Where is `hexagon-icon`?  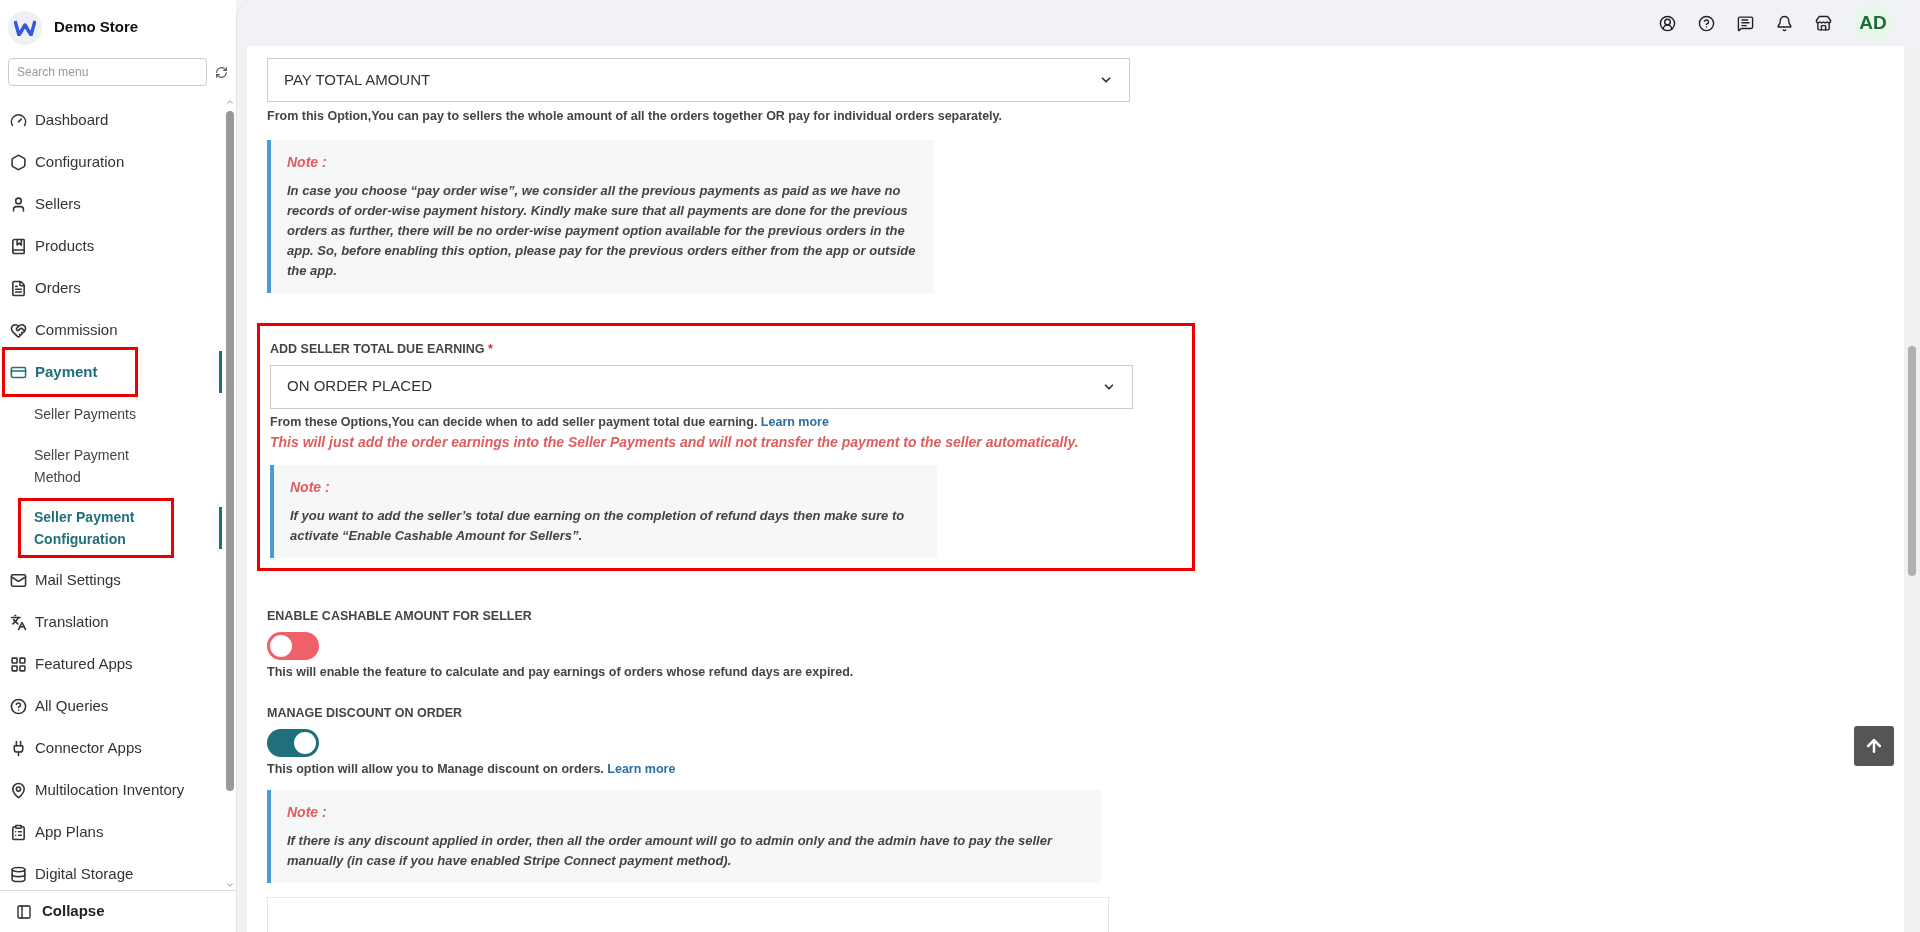
hexagon-icon is located at coordinates (18, 162).